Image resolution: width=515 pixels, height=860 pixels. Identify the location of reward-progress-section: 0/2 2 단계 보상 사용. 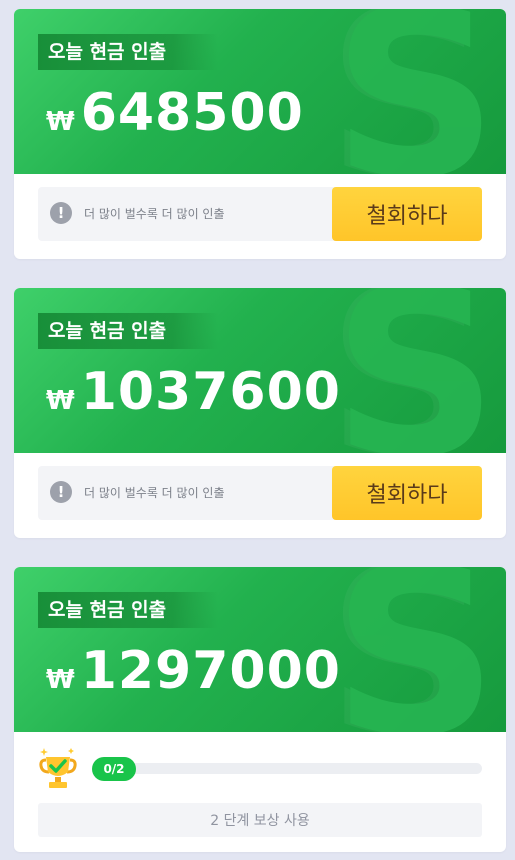
(260, 792).